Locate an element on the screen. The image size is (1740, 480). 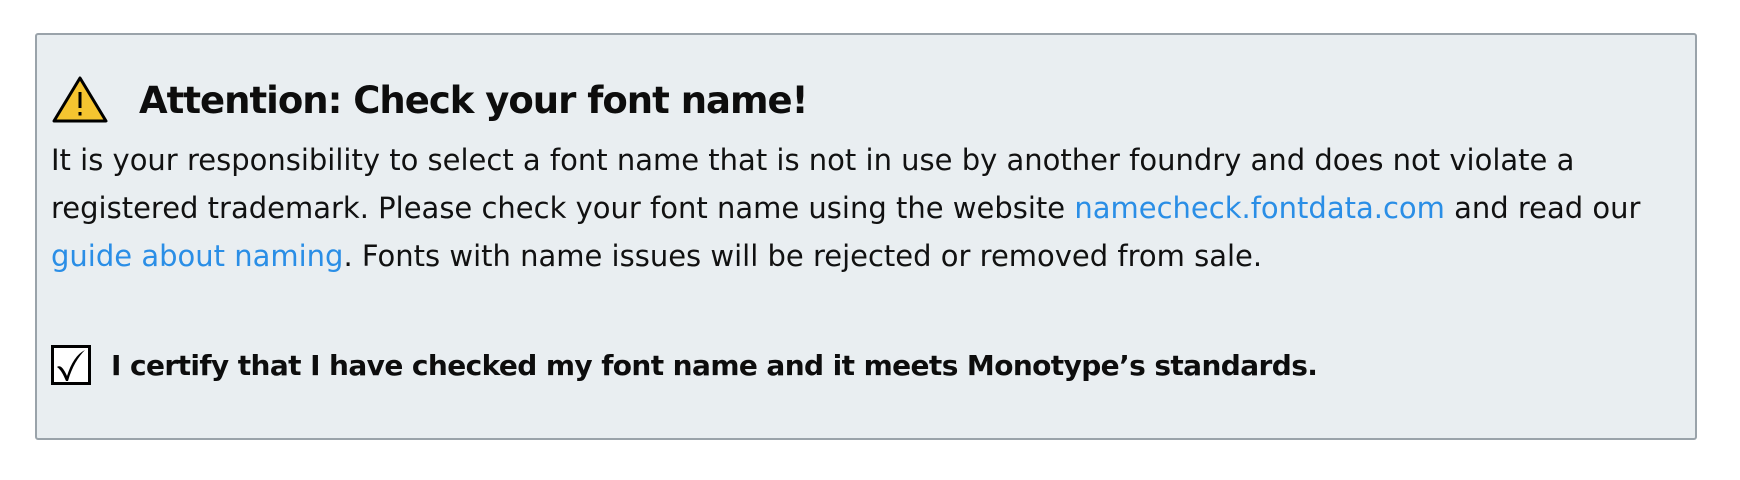
namecheck-link: namecheck.fontdata.com is located at coordinates (1259, 208).